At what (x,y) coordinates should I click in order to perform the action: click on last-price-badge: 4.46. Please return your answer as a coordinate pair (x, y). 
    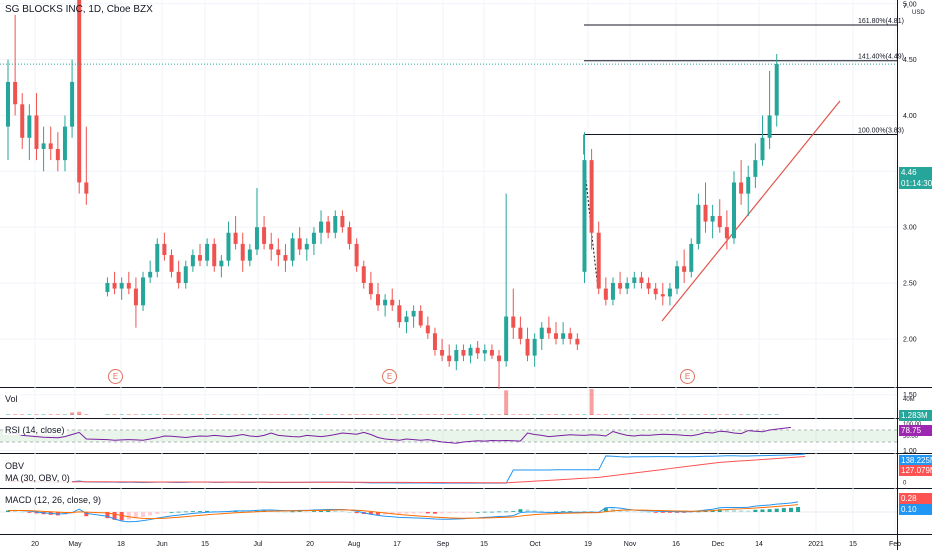
    Looking at the image, I should click on (915, 172).